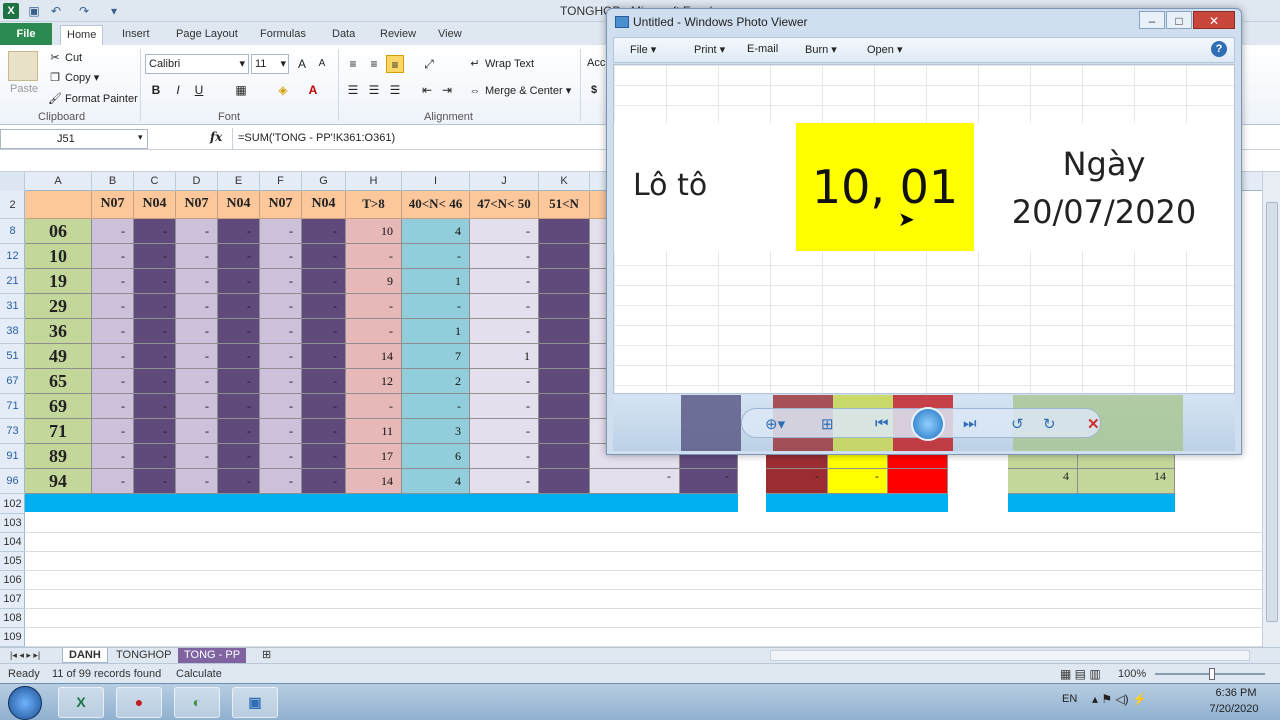 The image size is (1280, 720). I want to click on number-cell: 65, so click(58, 381).